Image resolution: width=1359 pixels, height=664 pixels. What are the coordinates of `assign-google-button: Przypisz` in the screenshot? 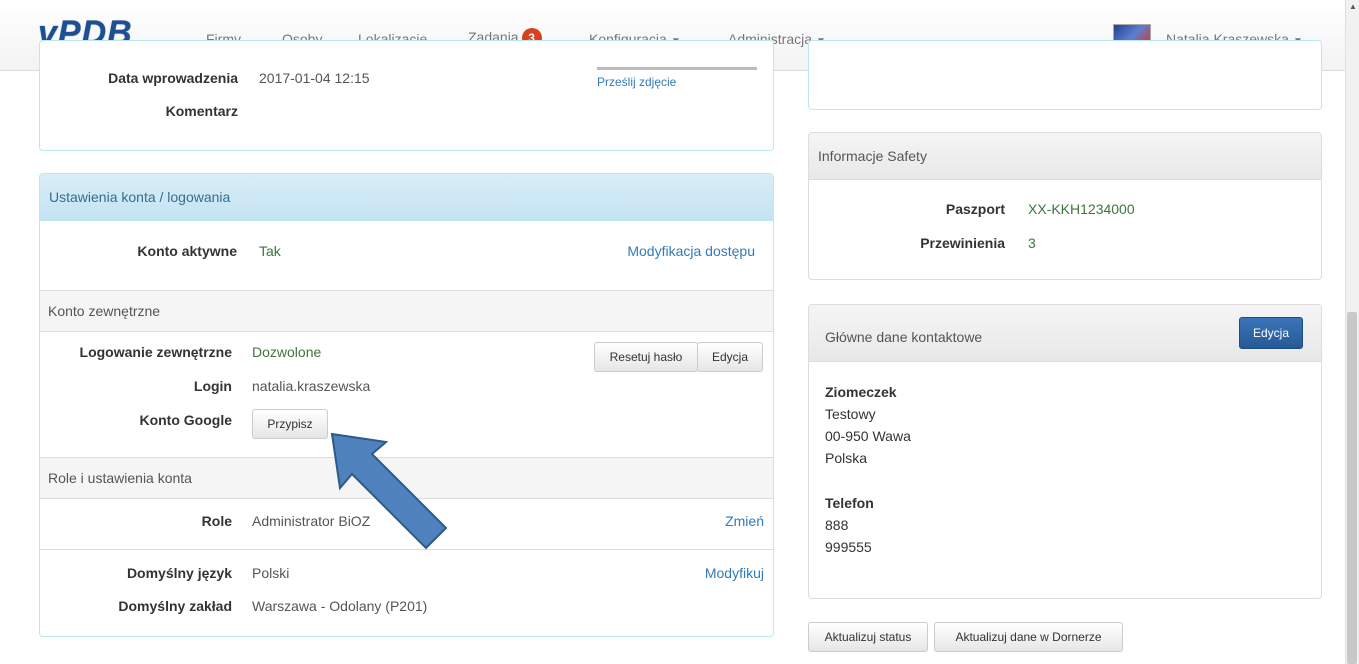 It's located at (290, 424).